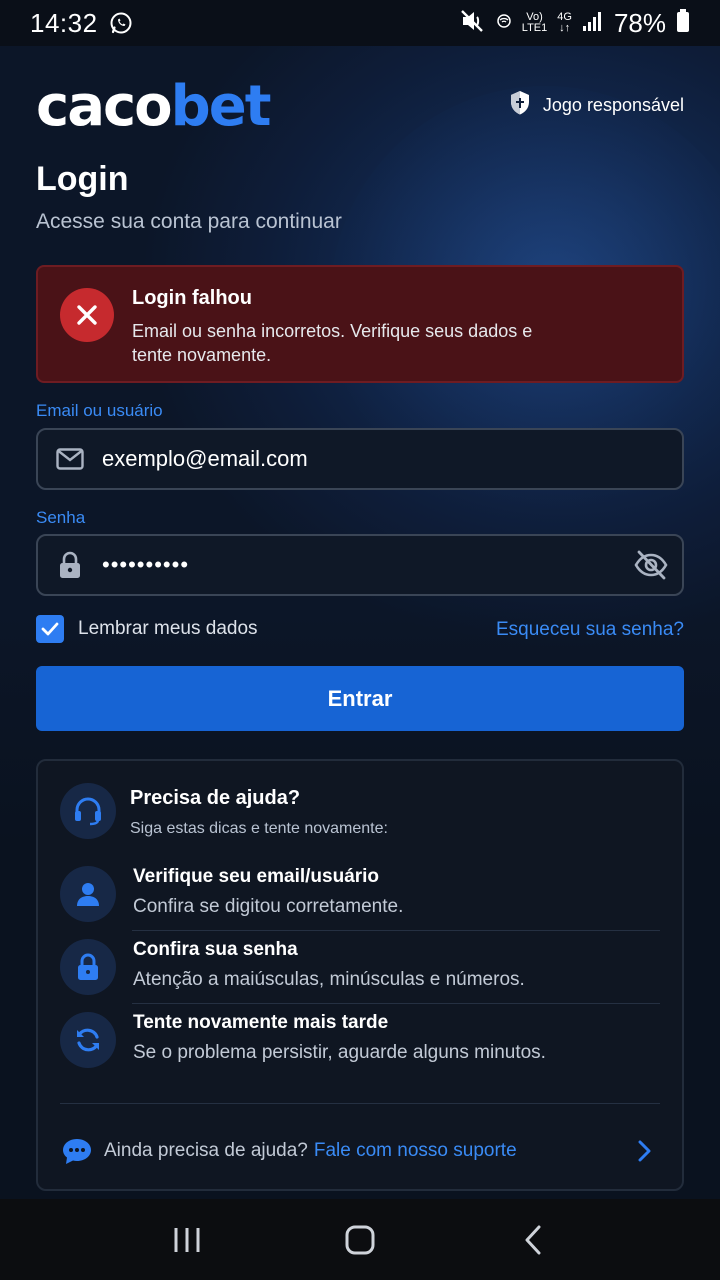  I want to click on help-subtitle: Siga estas dicas e tente novamente:, so click(259, 828).